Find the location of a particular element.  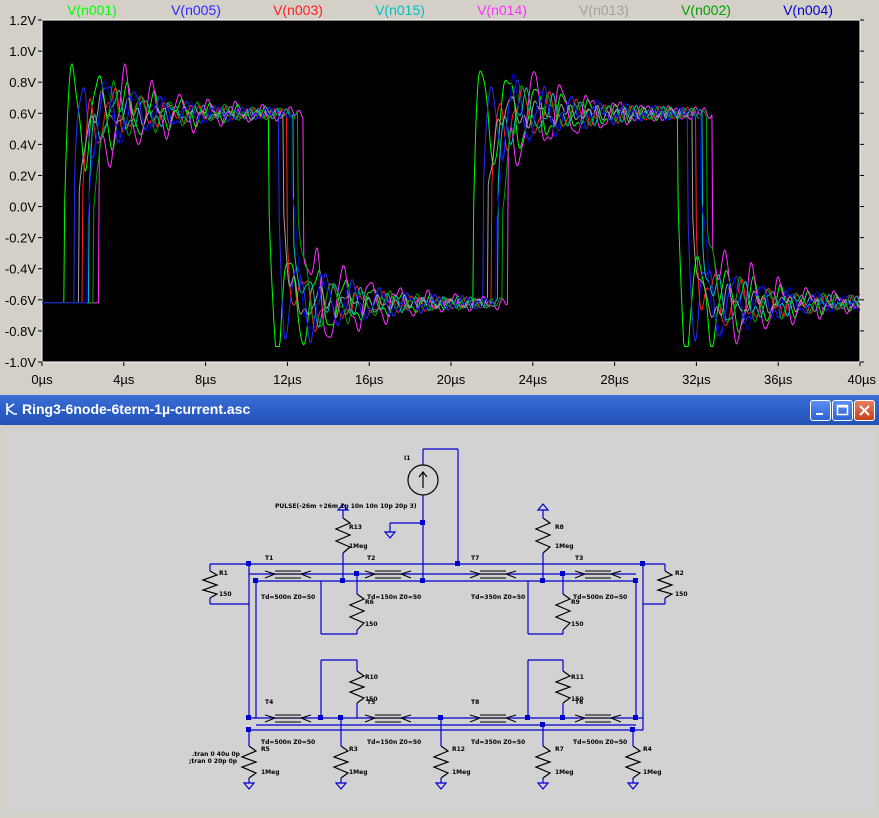

current-source-symbol is located at coordinates (423, 480).